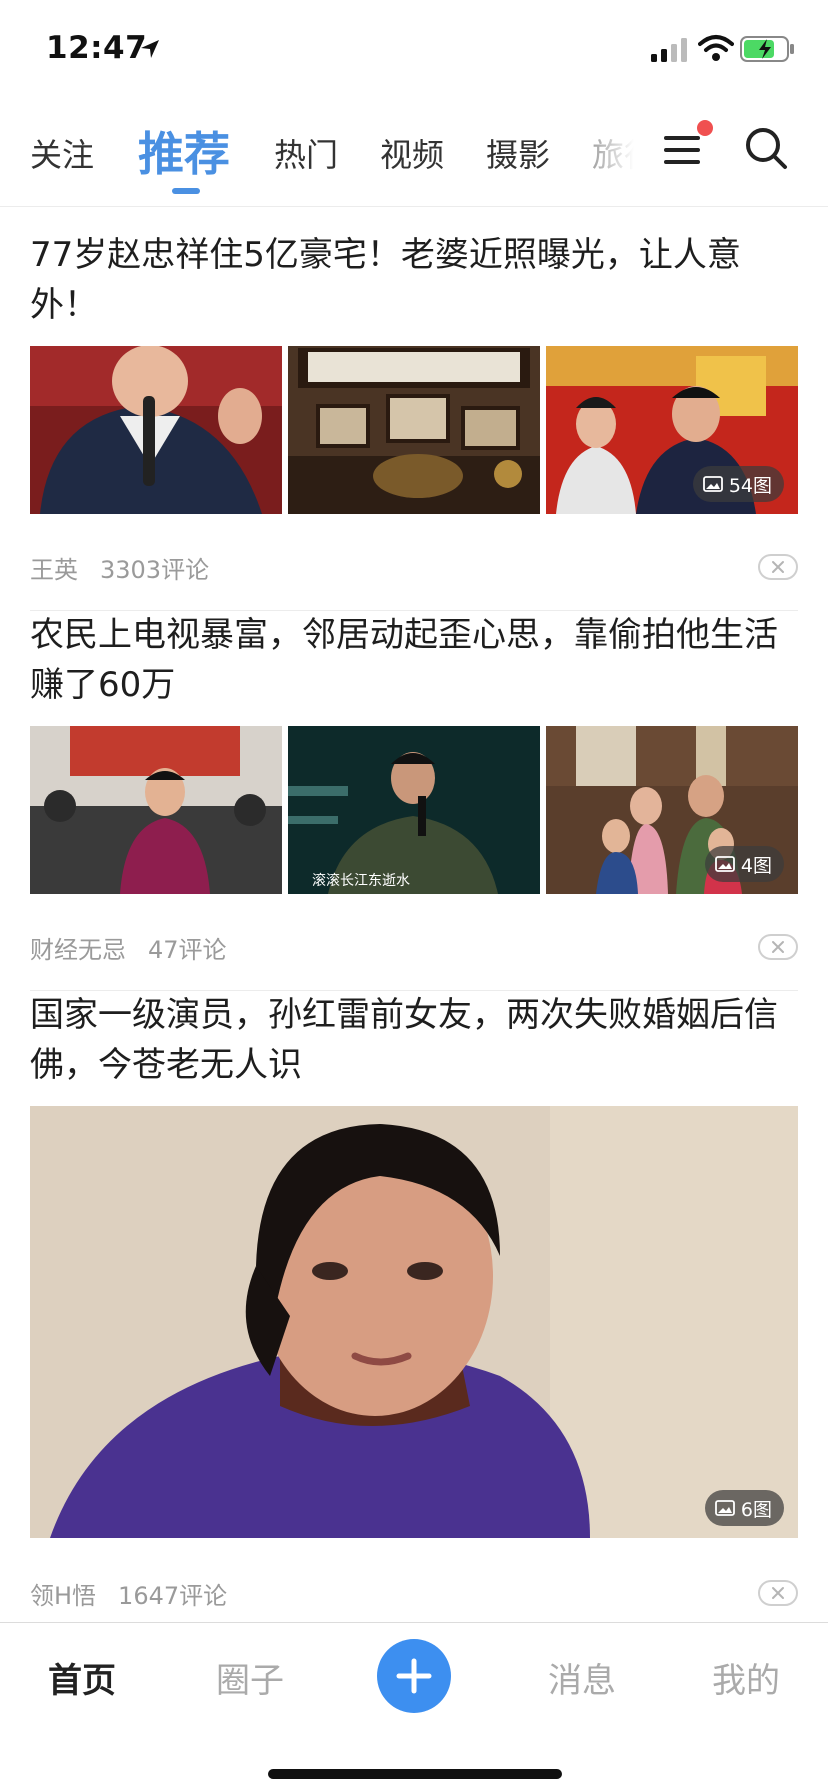 The width and height of the screenshot is (828, 1792). Describe the element at coordinates (716, 48) in the screenshot. I see `wifi-icon` at that location.